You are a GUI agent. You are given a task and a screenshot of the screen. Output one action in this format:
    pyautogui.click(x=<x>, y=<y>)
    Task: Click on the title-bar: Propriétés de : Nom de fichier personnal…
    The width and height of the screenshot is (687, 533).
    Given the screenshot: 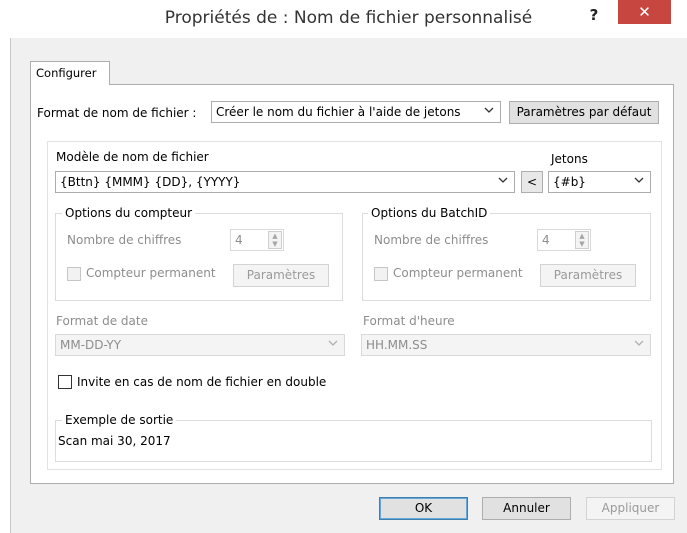 What is the action you would take?
    pyautogui.click(x=348, y=19)
    